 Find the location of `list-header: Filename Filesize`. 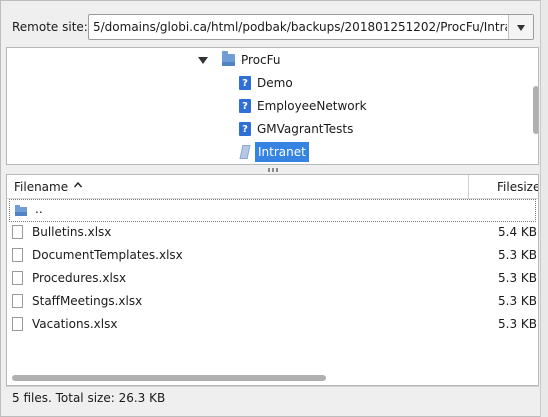

list-header: Filename Filesize is located at coordinates (272, 187).